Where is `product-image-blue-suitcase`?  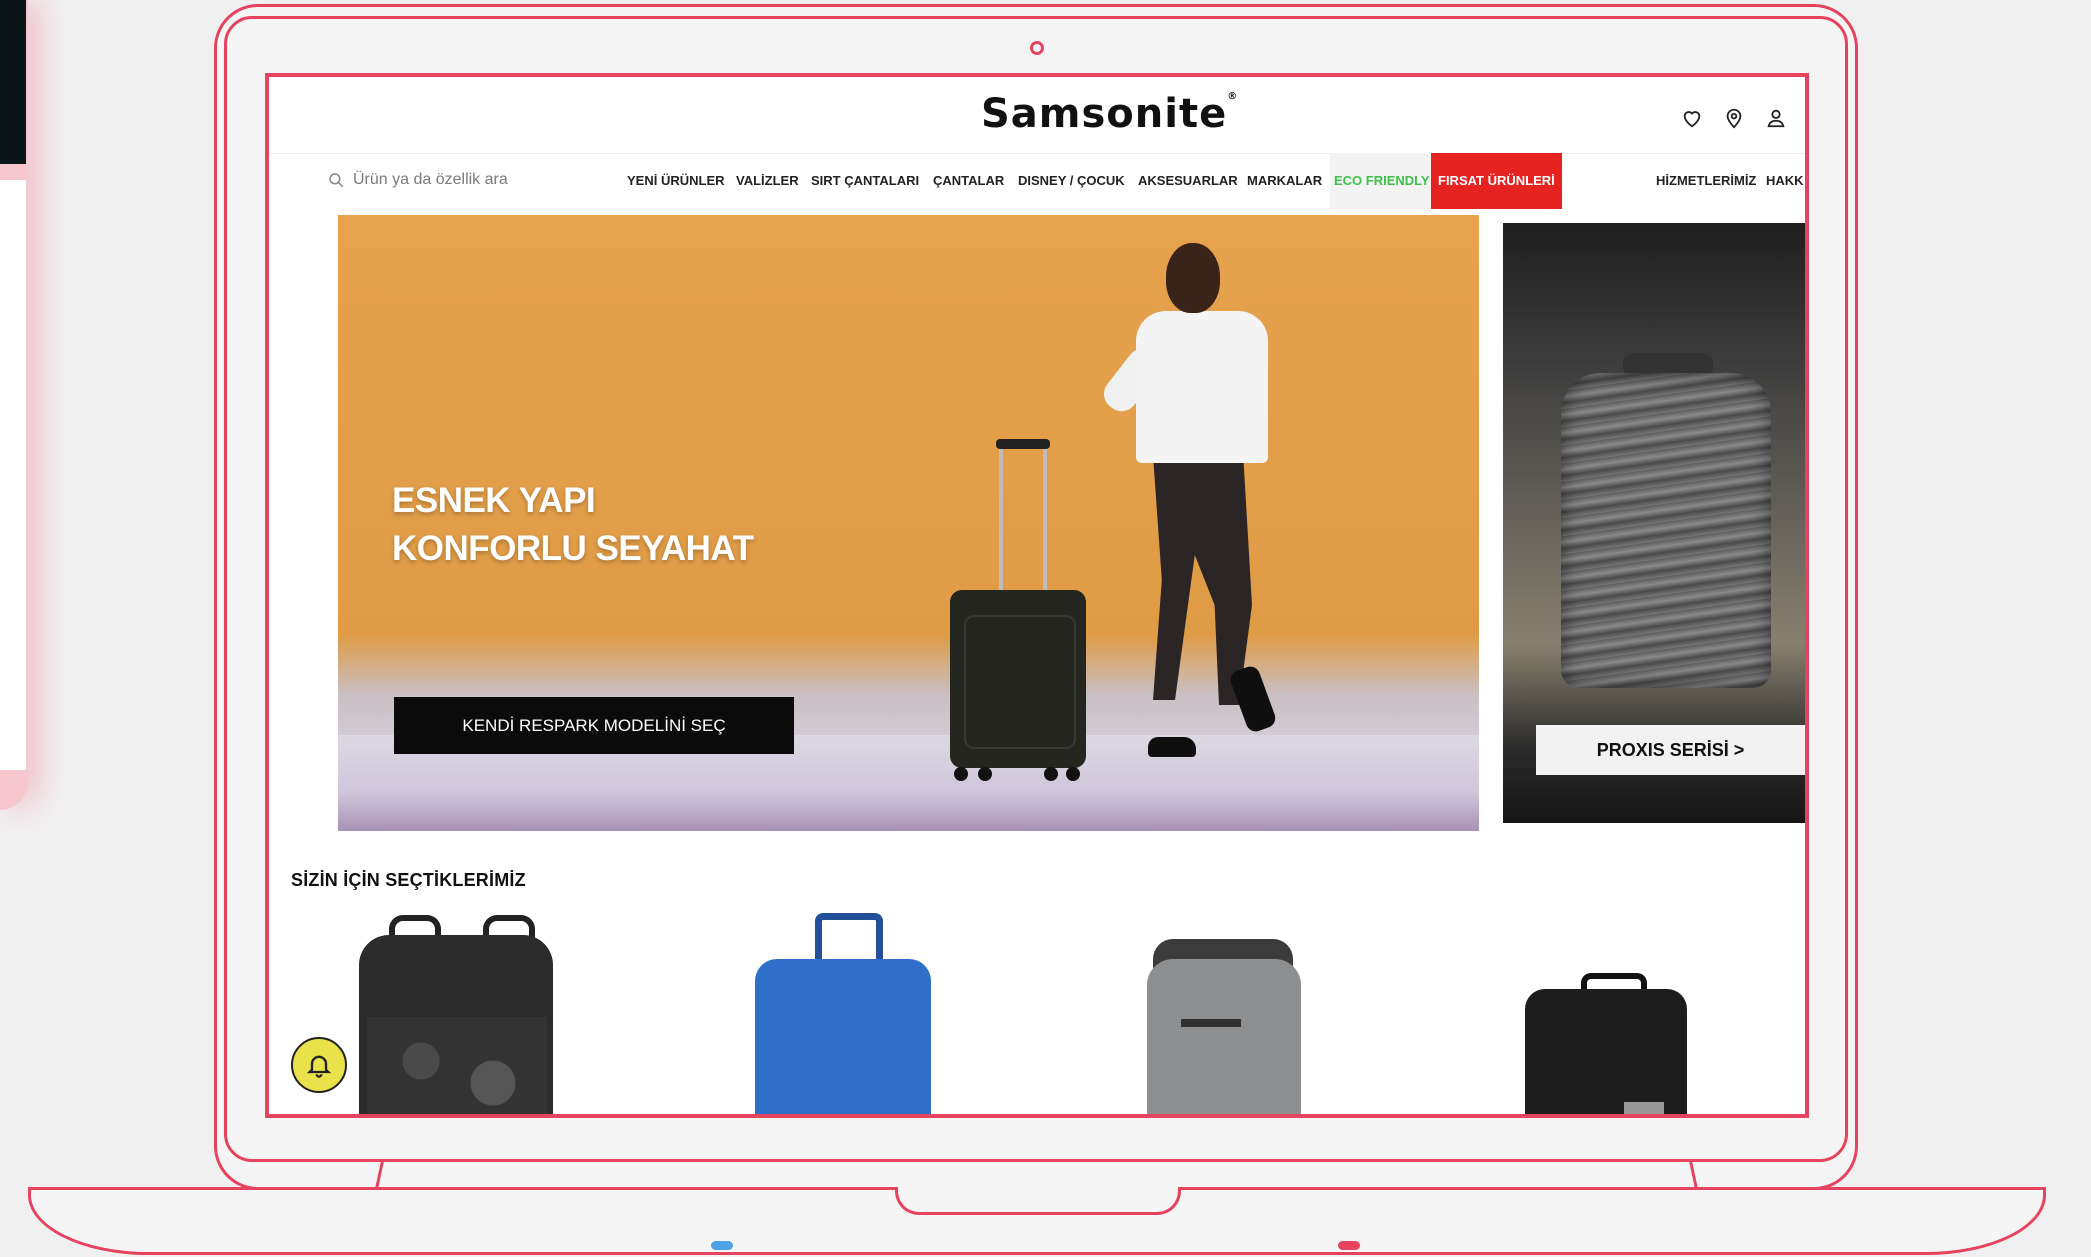 product-image-blue-suitcase is located at coordinates (843, 1036).